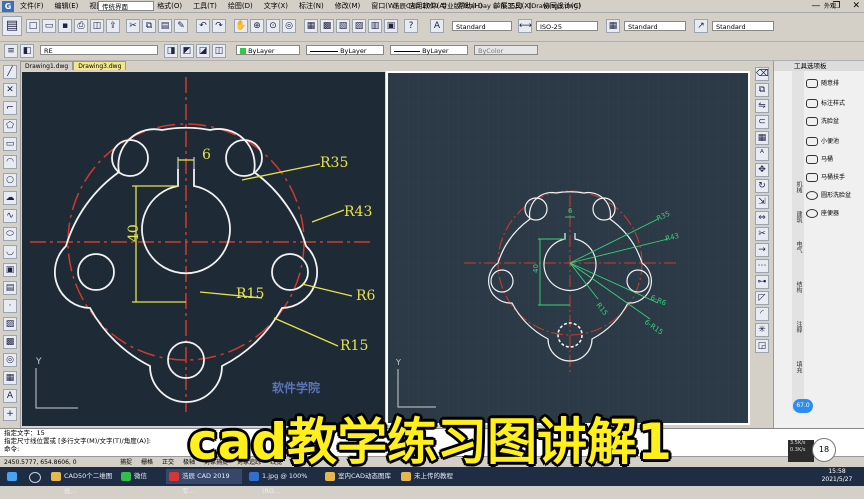 The image size is (864, 499). What do you see at coordinates (411, 26) in the screenshot?
I see `help-icon: ?` at bounding box center [411, 26].